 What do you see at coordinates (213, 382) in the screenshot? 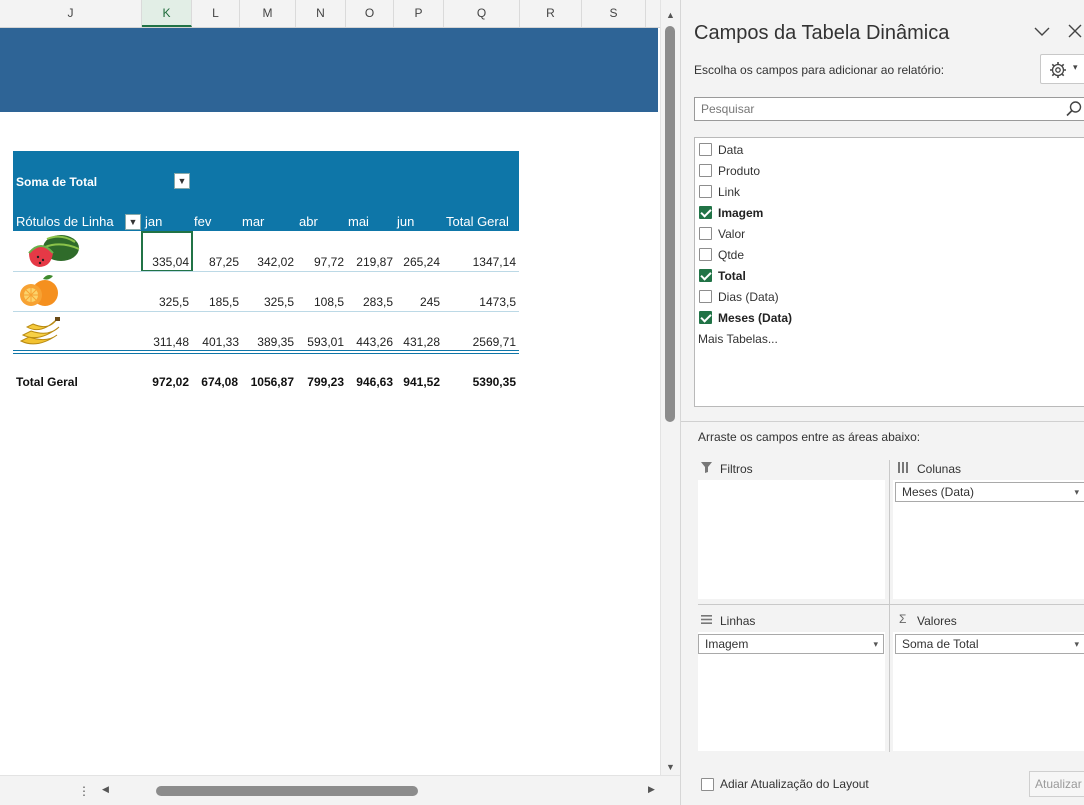
I see `grand-total-fev: 674,08` at bounding box center [213, 382].